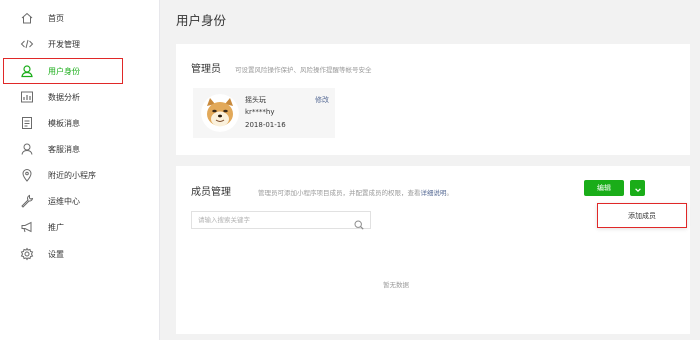 The width and height of the screenshot is (700, 340). Describe the element at coordinates (56, 227) in the screenshot. I see `sidebar-item-label: 推广` at that location.